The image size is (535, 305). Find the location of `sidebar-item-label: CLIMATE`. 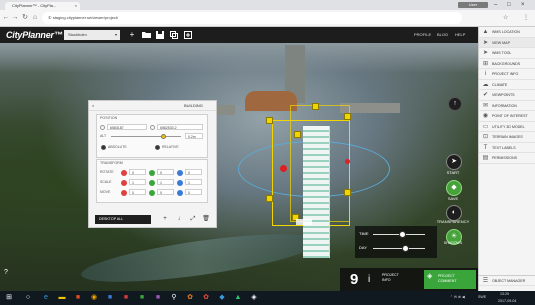

sidebar-item-label: CLIMATE is located at coordinates (500, 84).